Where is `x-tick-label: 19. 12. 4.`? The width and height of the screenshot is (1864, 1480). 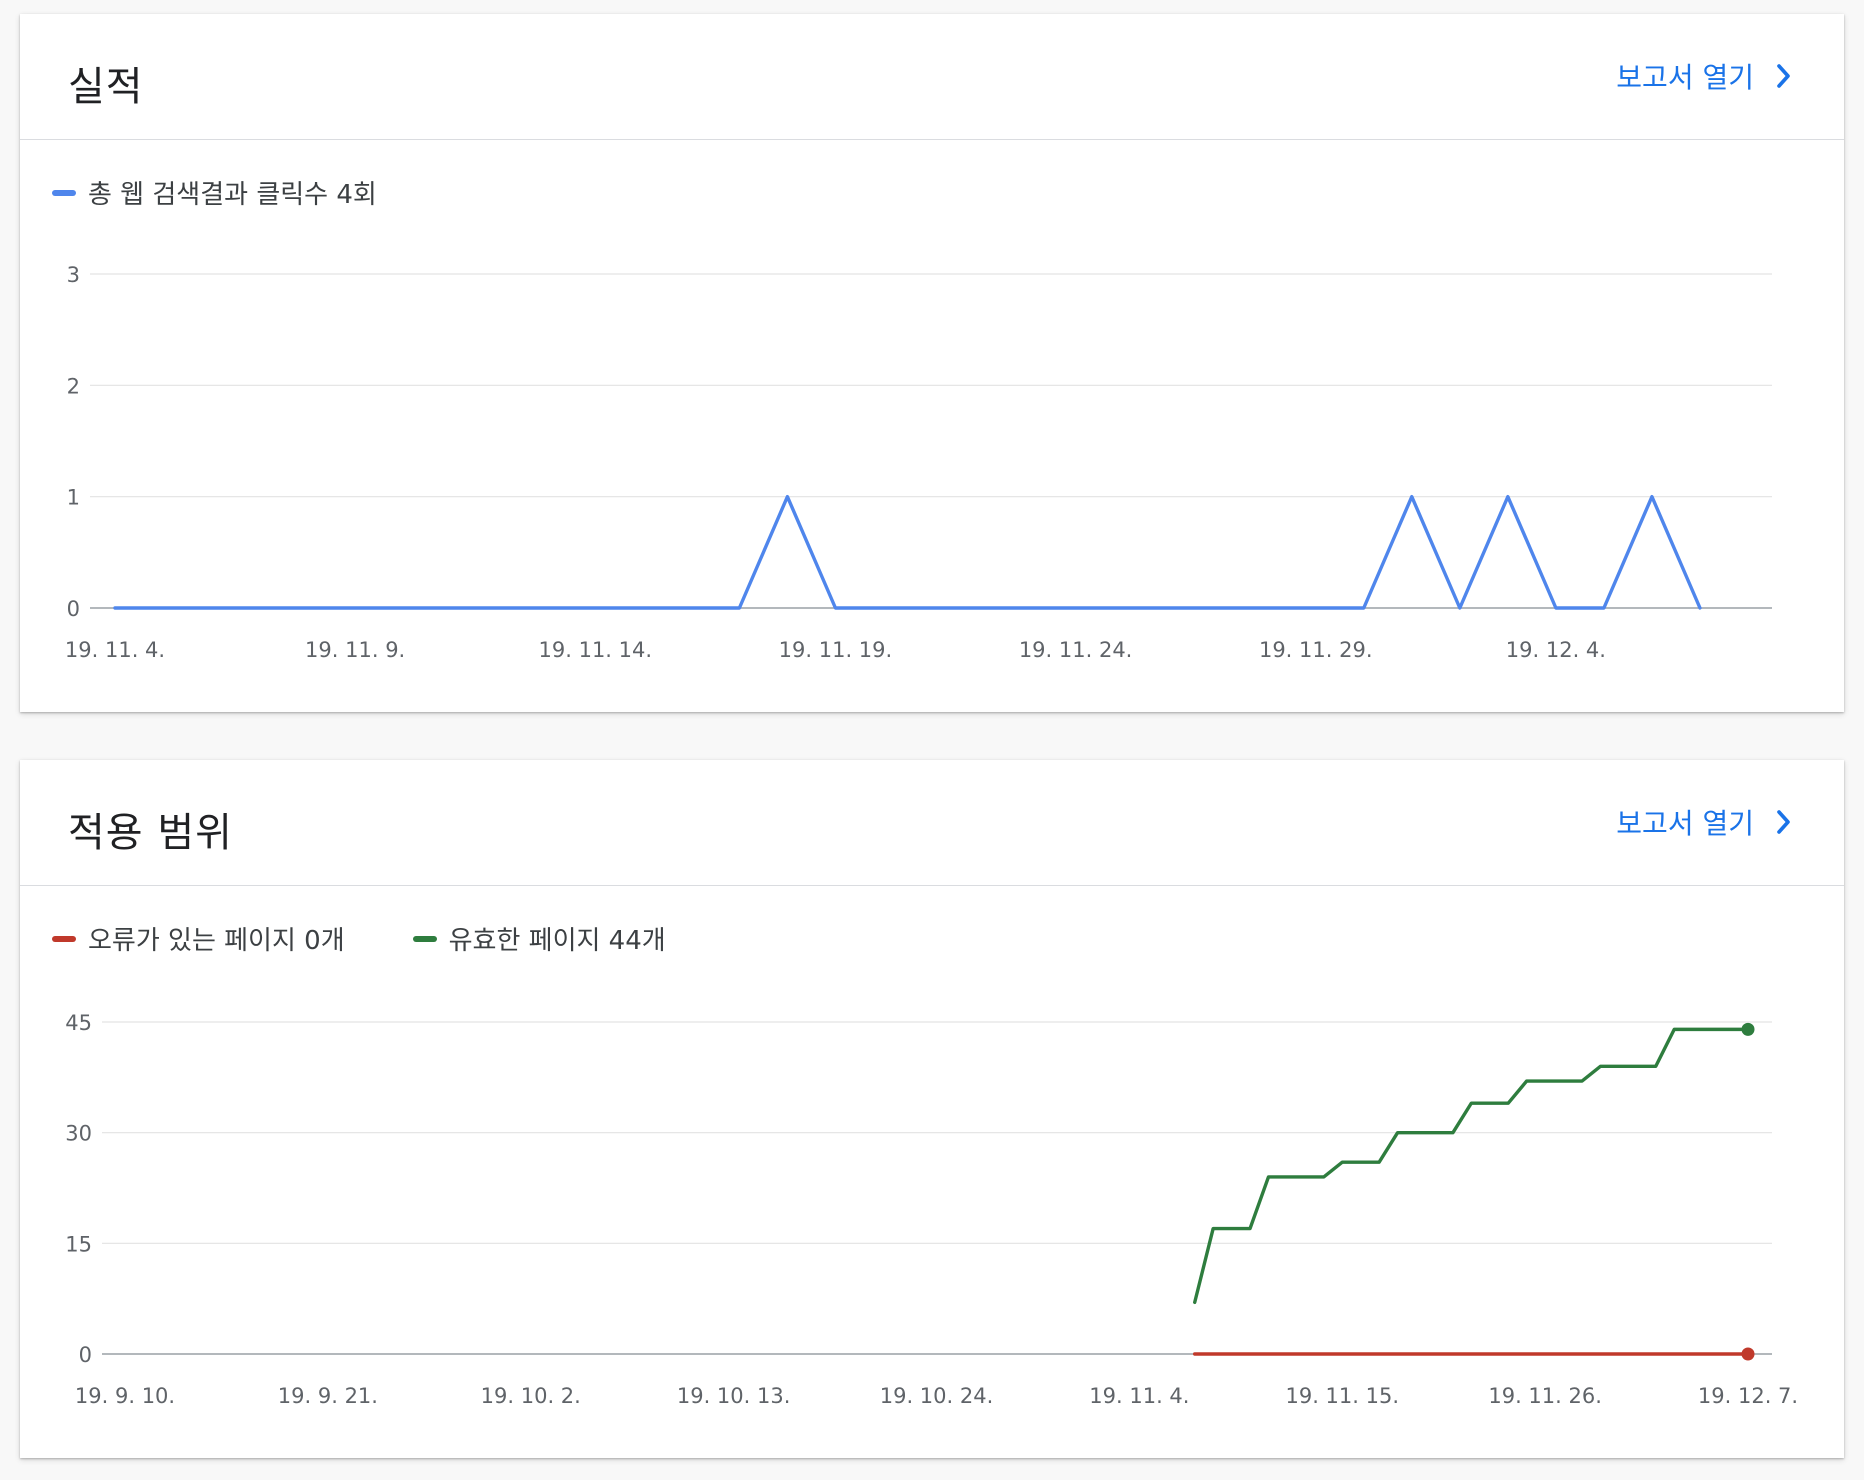
x-tick-label: 19. 12. 4. is located at coordinates (1556, 650).